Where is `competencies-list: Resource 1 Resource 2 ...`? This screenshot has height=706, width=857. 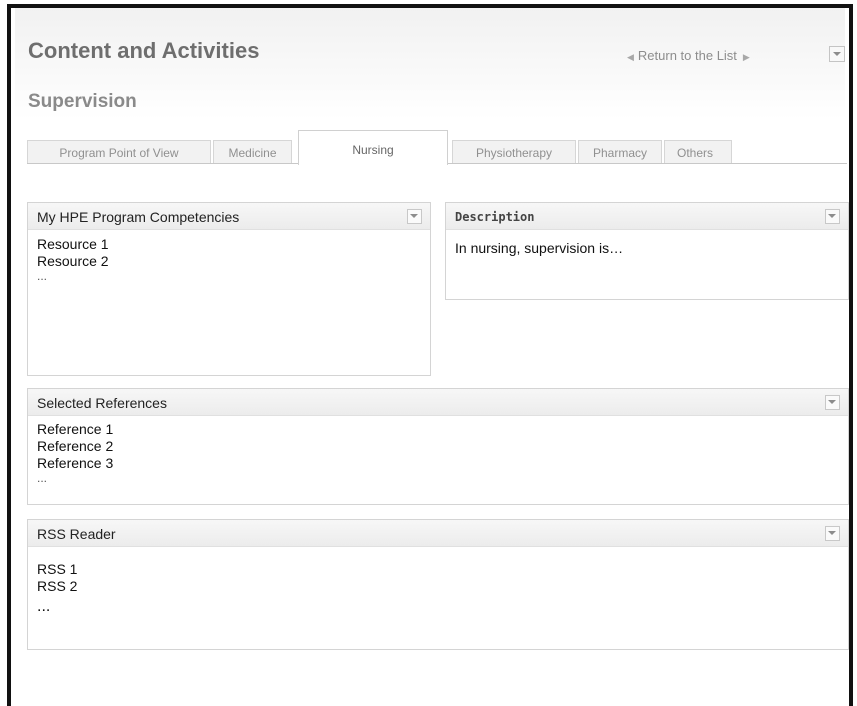
competencies-list: Resource 1 Resource 2 ... is located at coordinates (229, 259).